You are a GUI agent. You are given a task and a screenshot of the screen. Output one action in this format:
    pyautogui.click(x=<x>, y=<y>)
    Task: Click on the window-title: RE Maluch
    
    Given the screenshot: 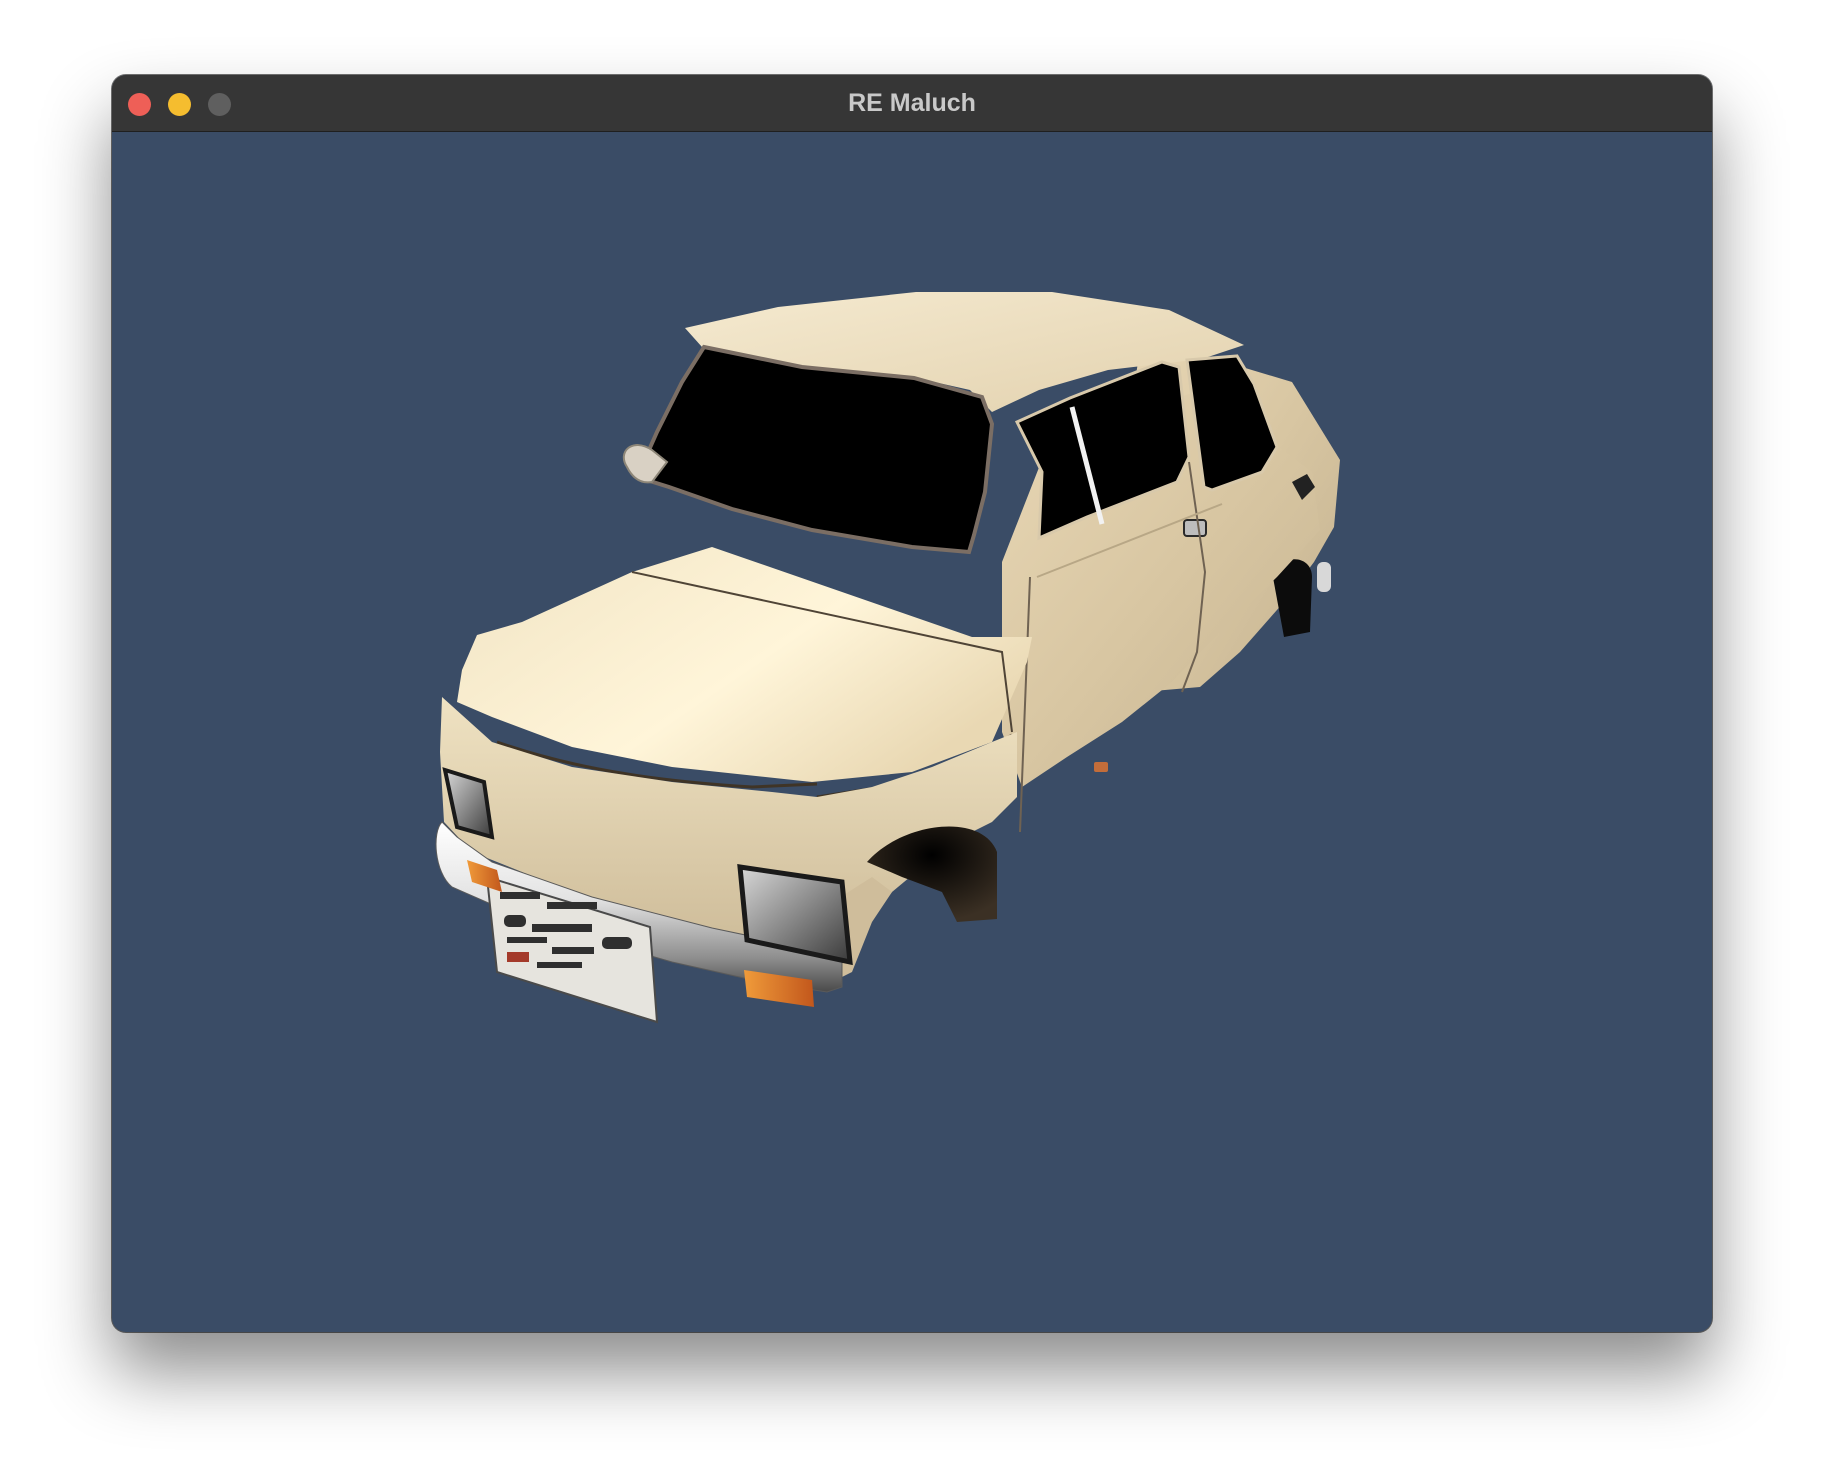 What is the action you would take?
    pyautogui.click(x=912, y=103)
    